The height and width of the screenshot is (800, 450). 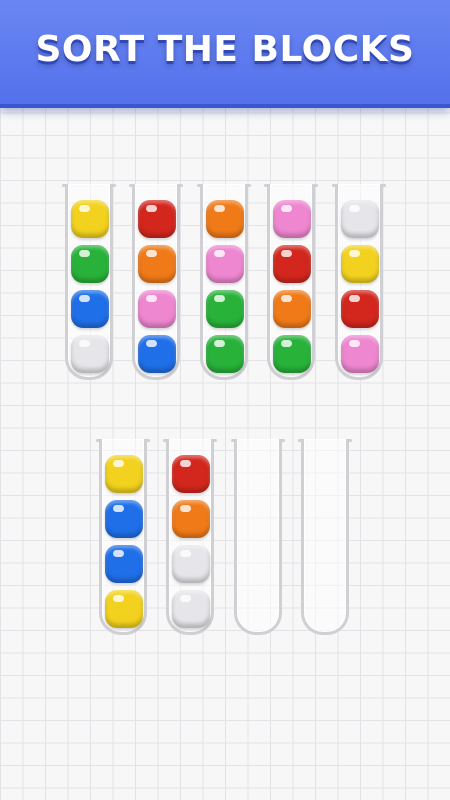 What do you see at coordinates (225, 49) in the screenshot?
I see `banner-title: SORT THE BLOCKS` at bounding box center [225, 49].